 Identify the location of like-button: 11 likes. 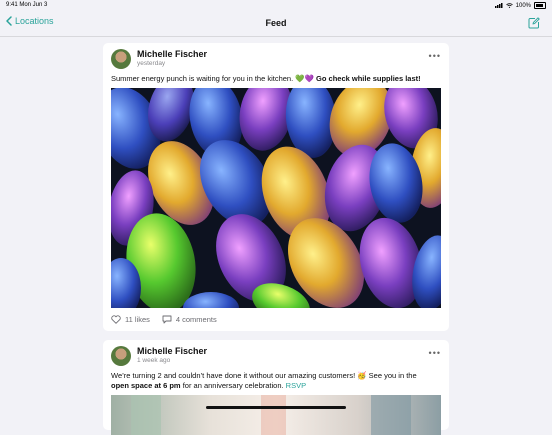
(130, 319).